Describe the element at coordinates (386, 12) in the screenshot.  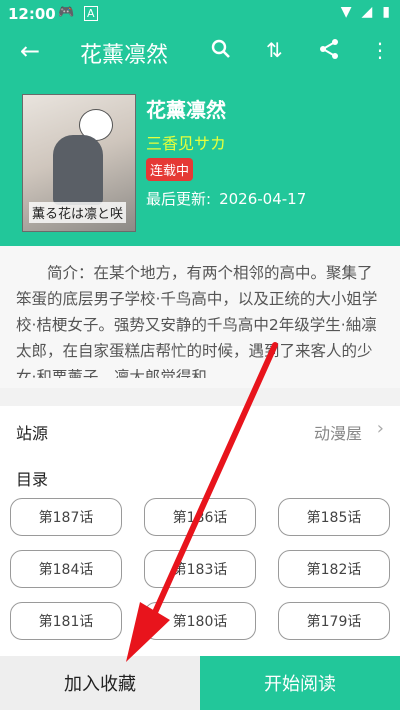
I see `battery-icon: ▮` at that location.